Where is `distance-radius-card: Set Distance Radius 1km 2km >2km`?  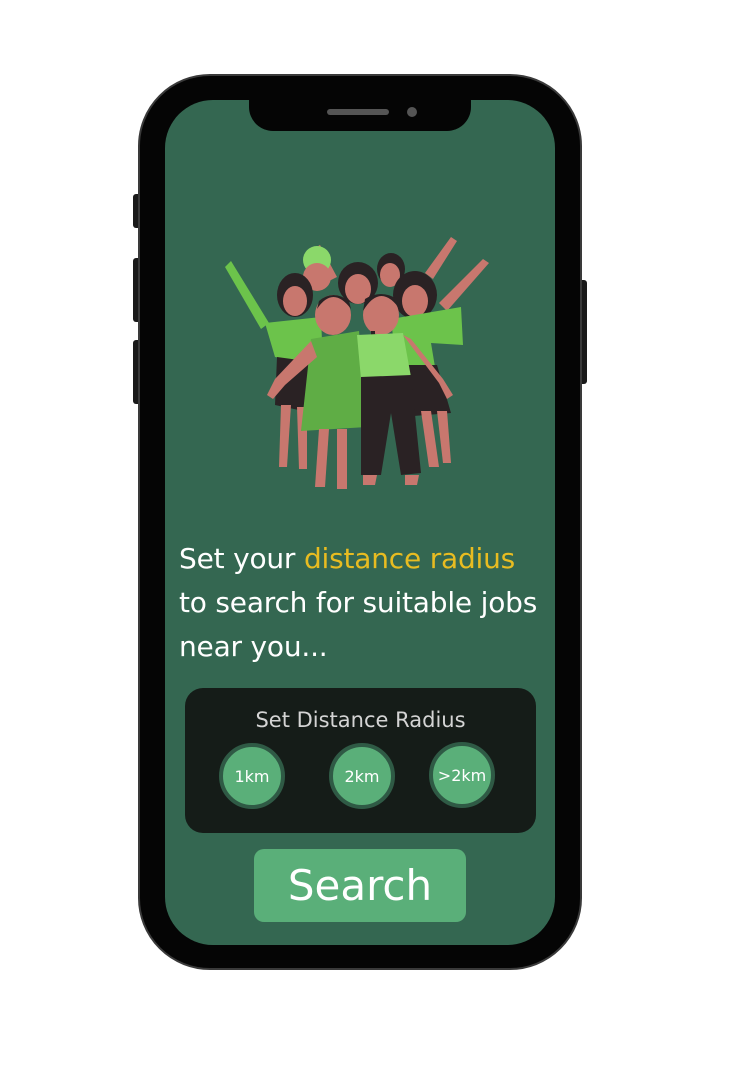
distance-radius-card: Set Distance Radius 1km 2km >2km is located at coordinates (360, 760).